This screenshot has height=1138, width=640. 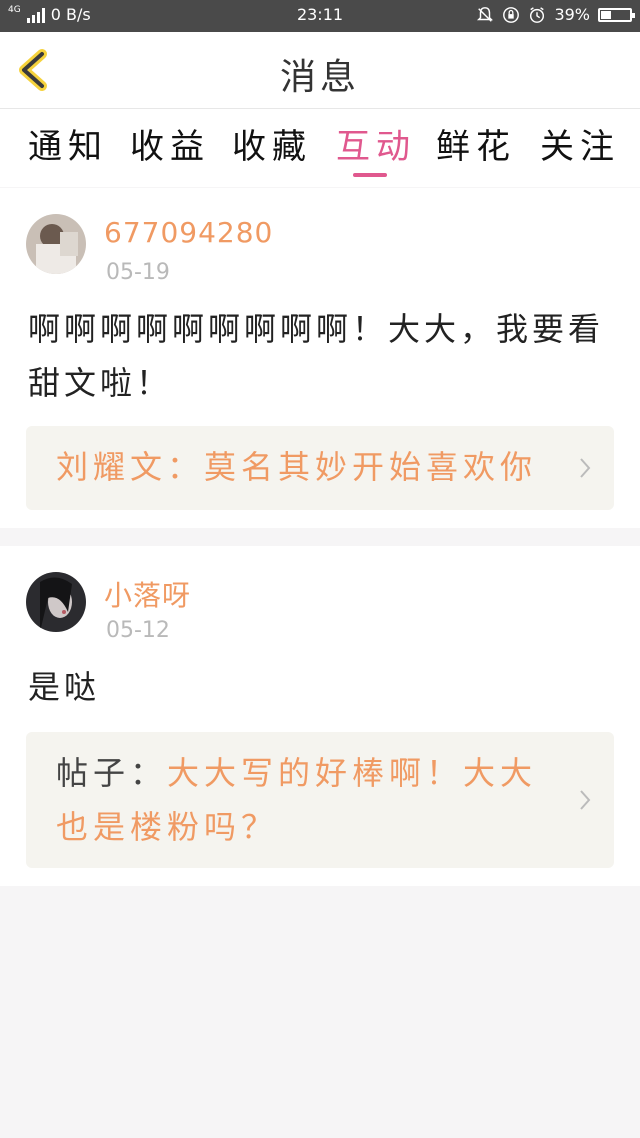 I want to click on active-tab-indicator, so click(x=370, y=175).